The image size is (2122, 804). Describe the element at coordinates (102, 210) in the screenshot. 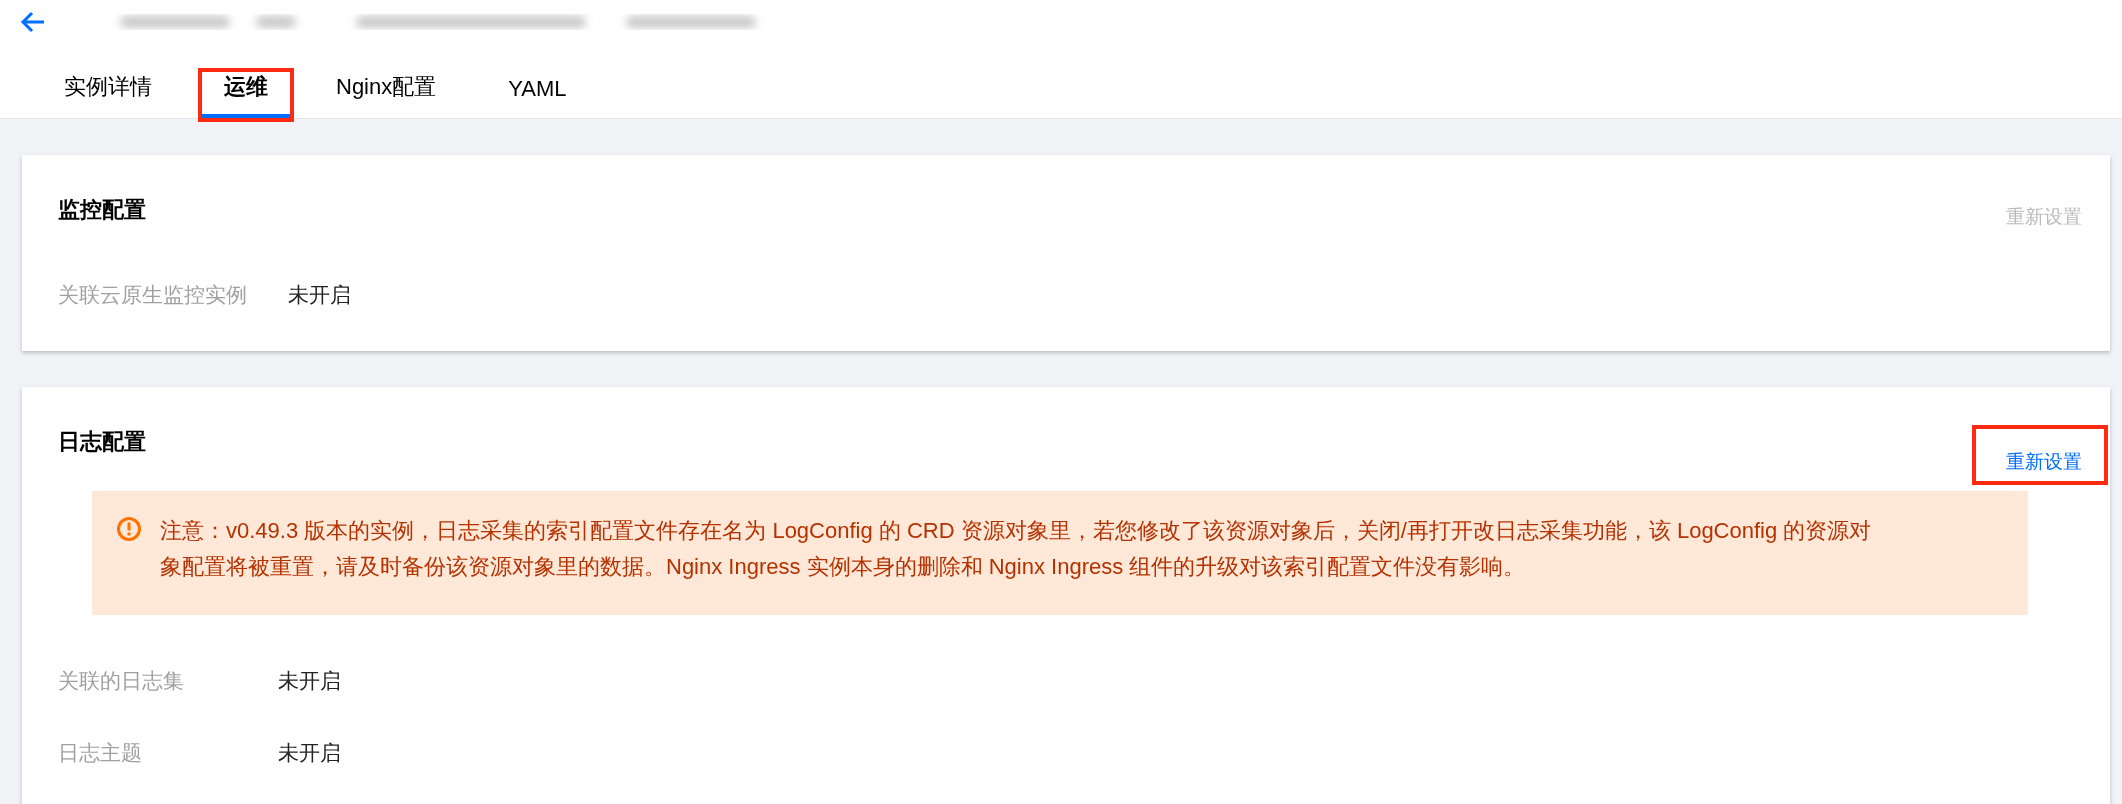

I see `card-title: 监控配置` at that location.